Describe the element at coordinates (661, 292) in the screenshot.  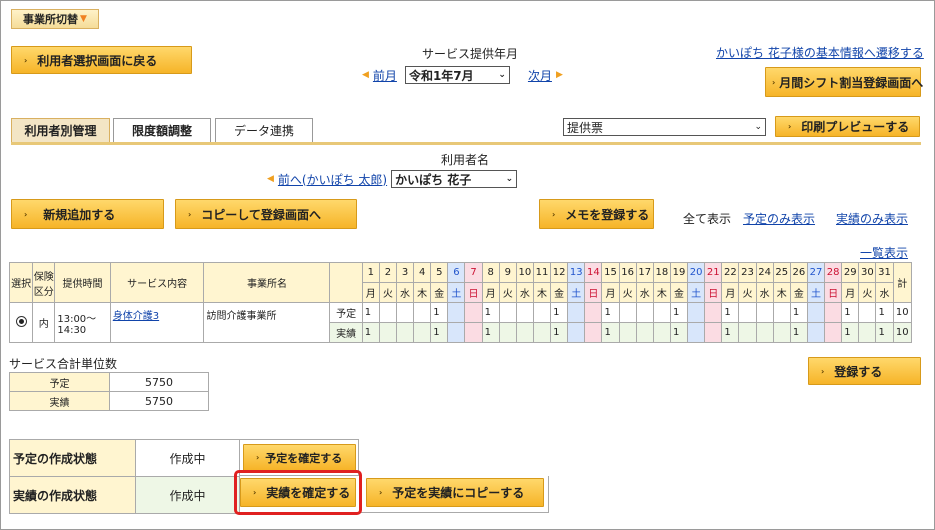
I see `weekday-header: 木` at that location.